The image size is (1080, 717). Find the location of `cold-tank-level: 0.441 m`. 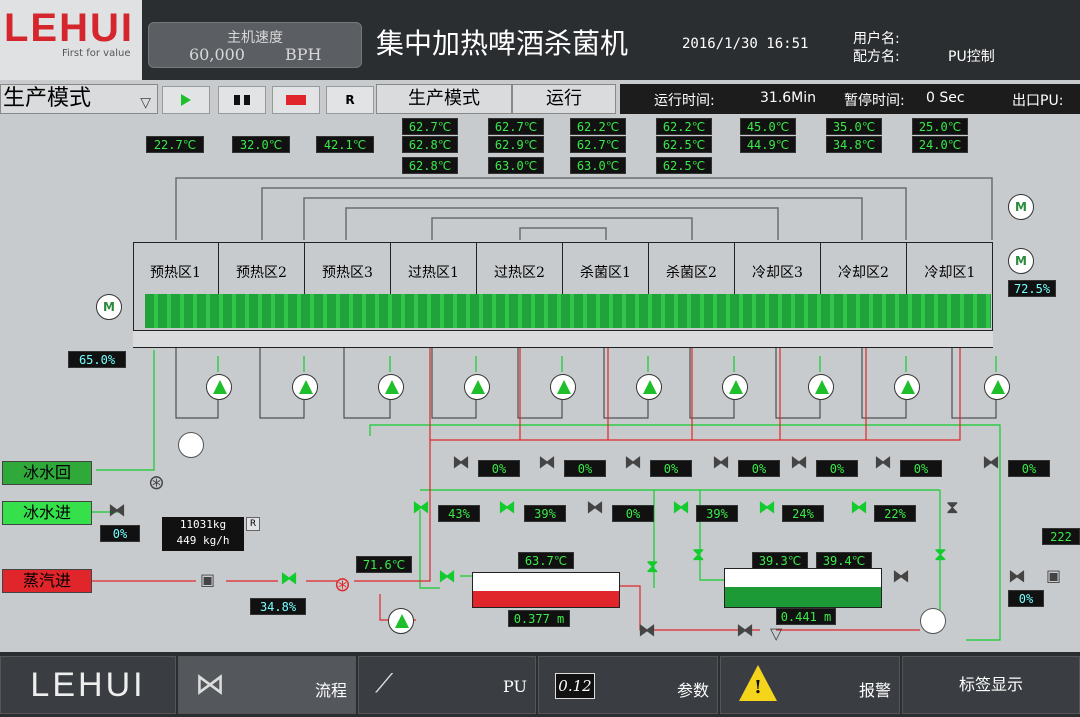

cold-tank-level: 0.441 m is located at coordinates (806, 616).